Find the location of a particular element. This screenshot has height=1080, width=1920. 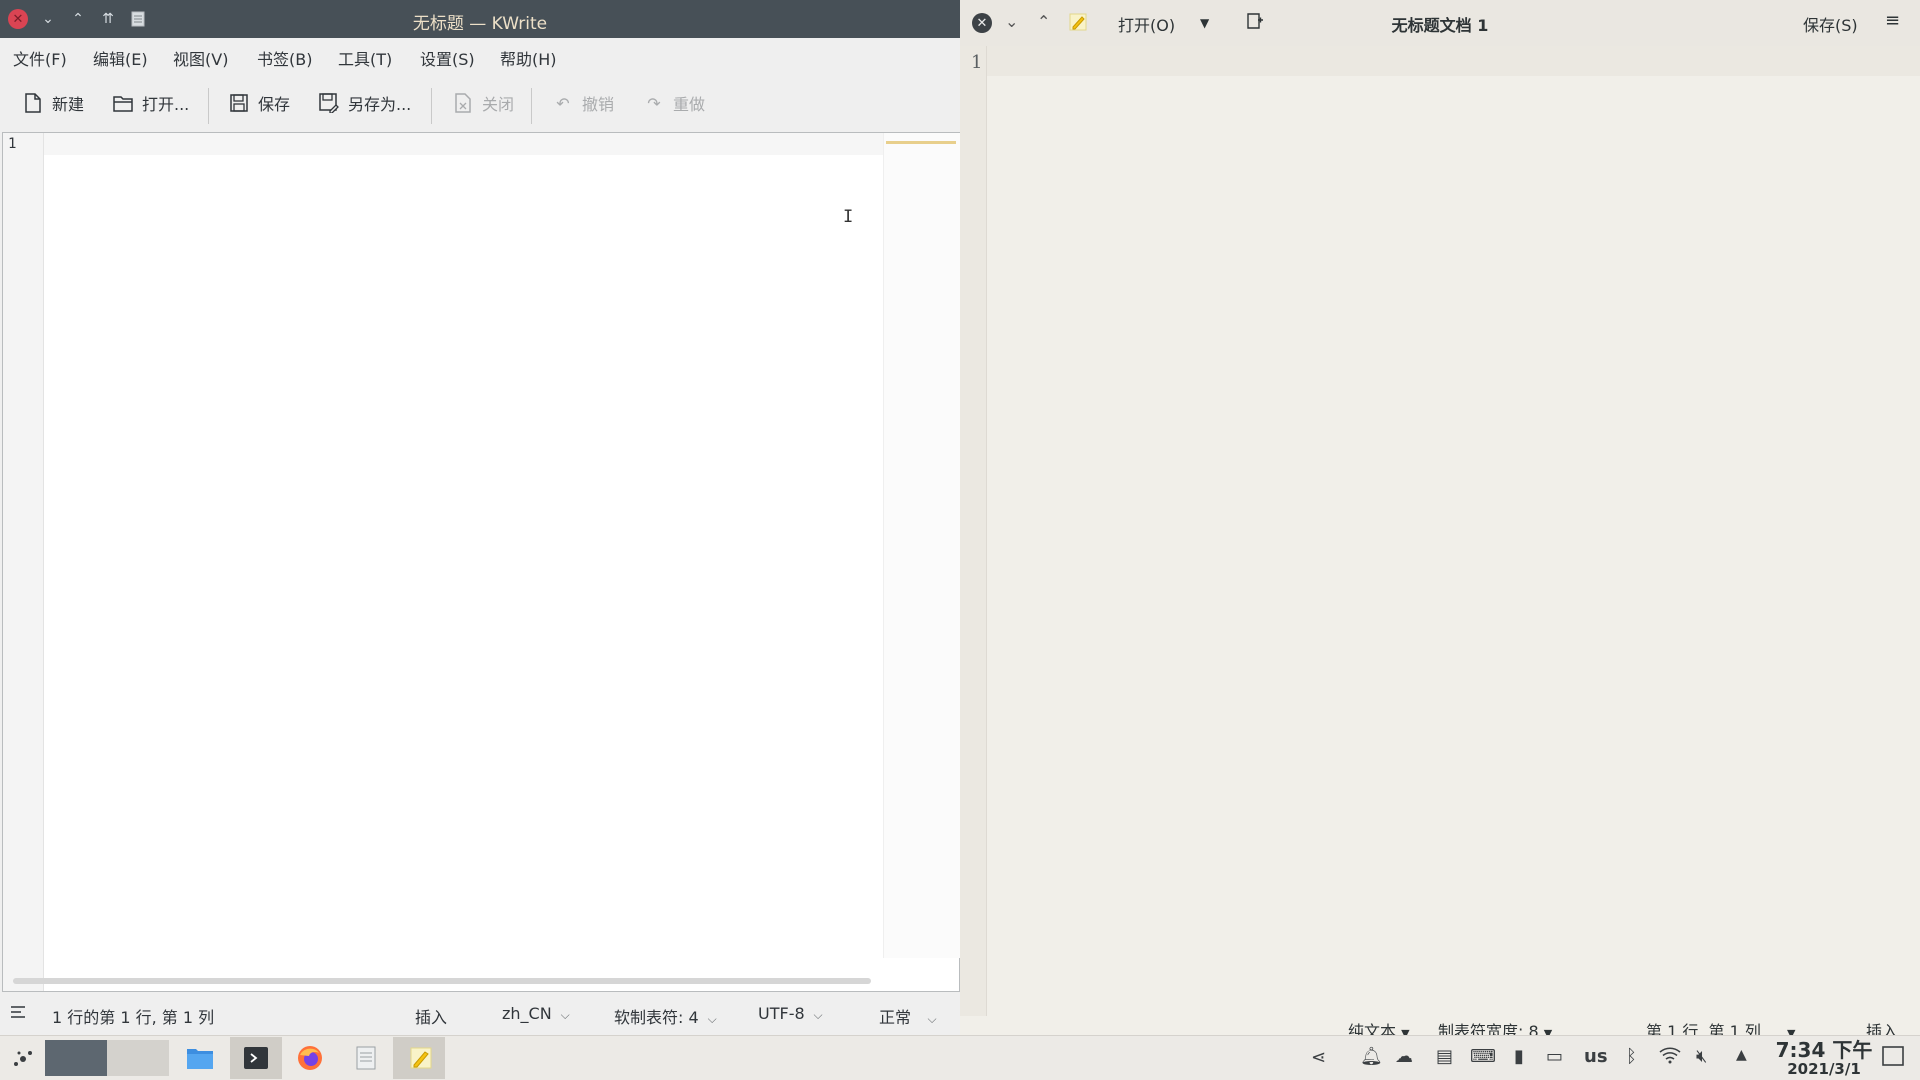

save-button: 保存(S) is located at coordinates (1830, 24).